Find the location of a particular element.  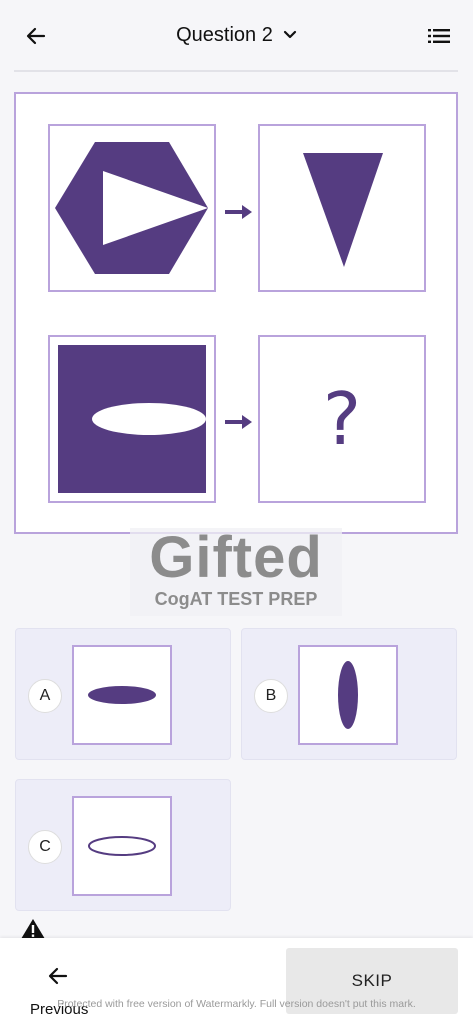

filled-vertical-ellipse-icon is located at coordinates (348, 695).